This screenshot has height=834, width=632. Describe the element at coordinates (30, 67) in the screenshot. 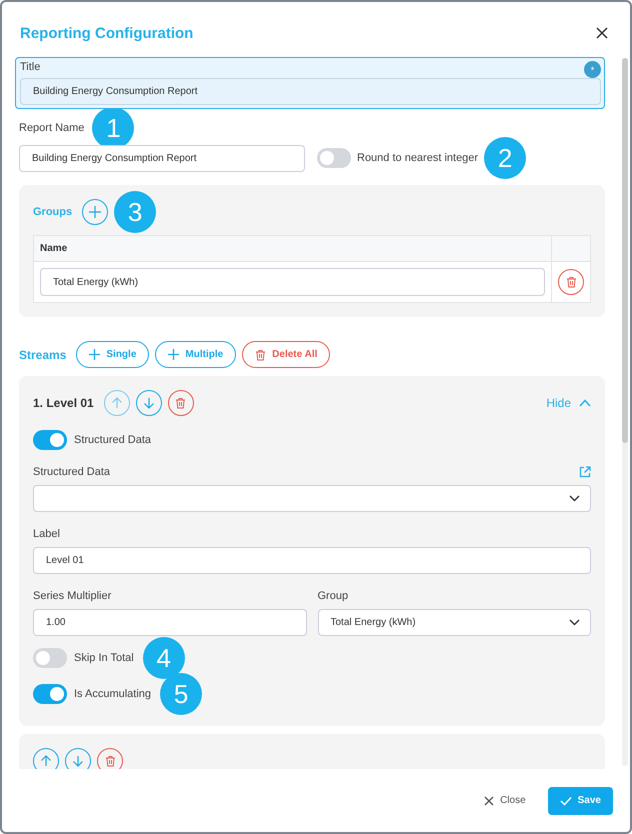

I see `field-label: Title` at that location.